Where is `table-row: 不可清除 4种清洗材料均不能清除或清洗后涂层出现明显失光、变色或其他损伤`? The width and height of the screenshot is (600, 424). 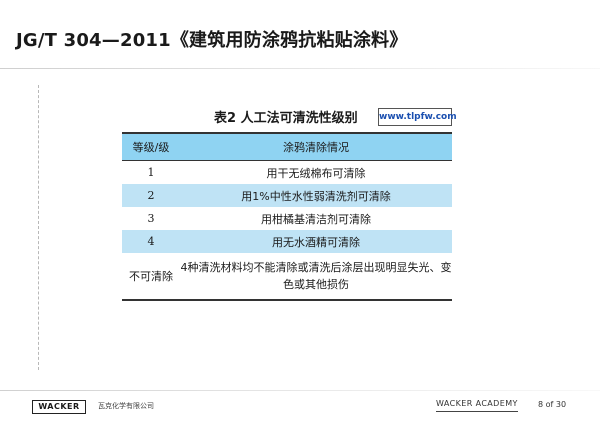 table-row: 不可清除 4种清洗材料均不能清除或清洗后涂层出现明显失光、变色或其他损伤 is located at coordinates (287, 277).